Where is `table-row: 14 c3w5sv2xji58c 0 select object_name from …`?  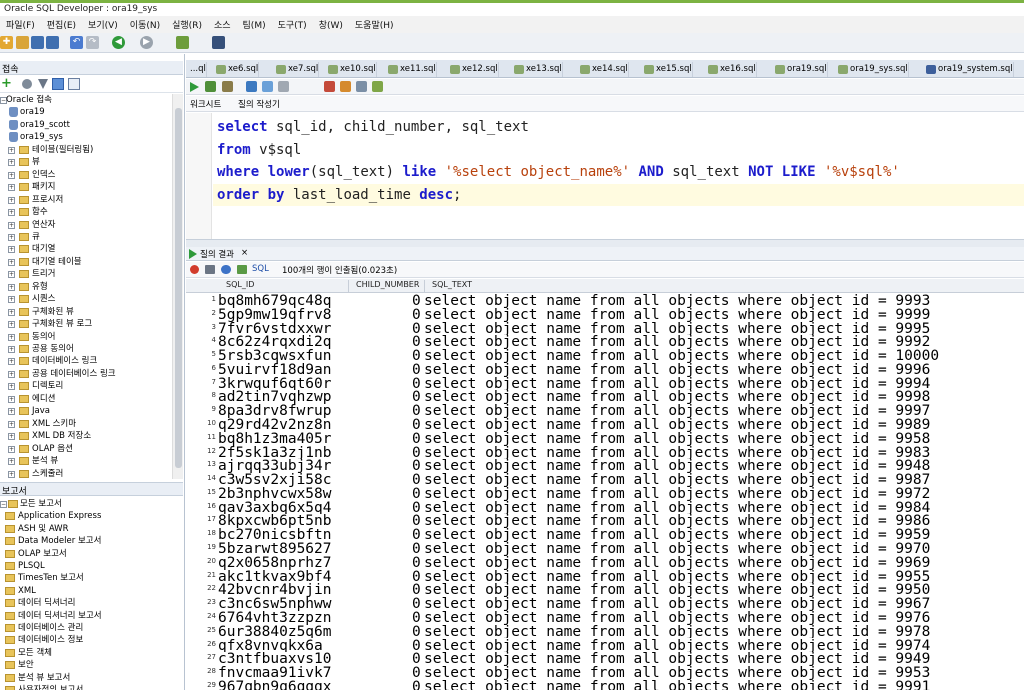
table-row: 14 c3w5sv2xji58c 0 select object_name from … is located at coordinates (605, 480).